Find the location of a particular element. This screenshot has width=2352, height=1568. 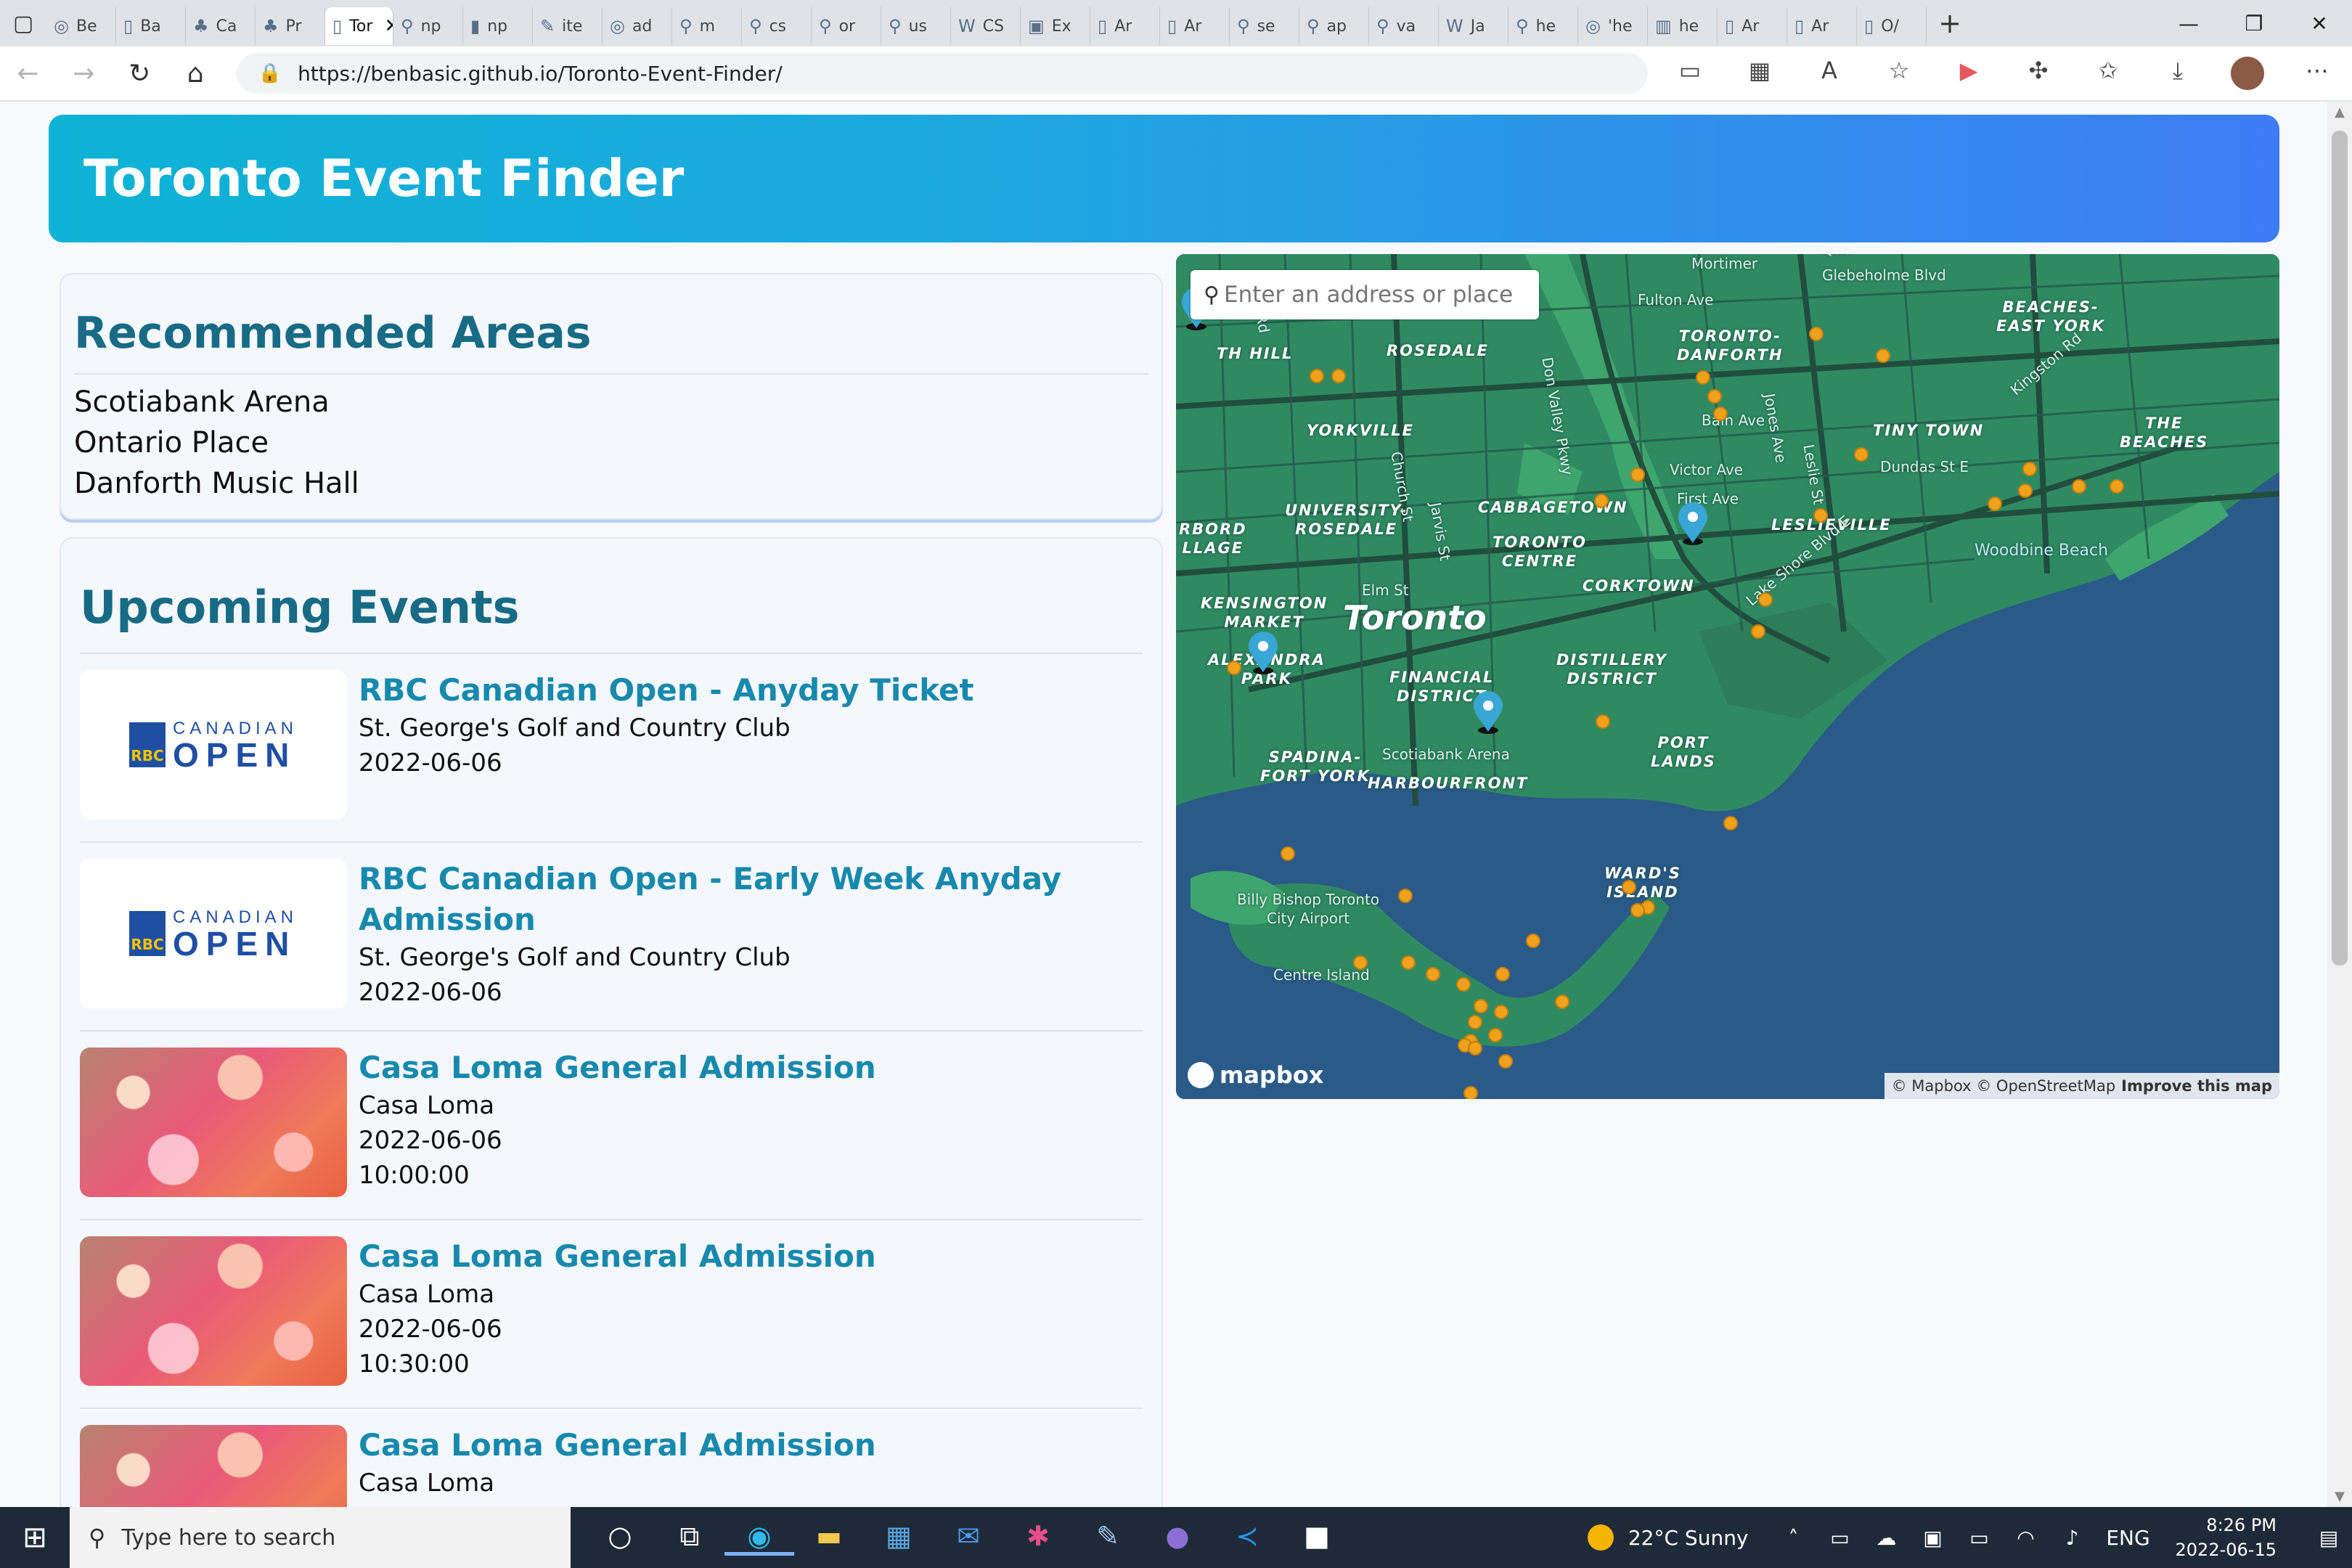

store-icon: ▦ is located at coordinates (899, 1538).